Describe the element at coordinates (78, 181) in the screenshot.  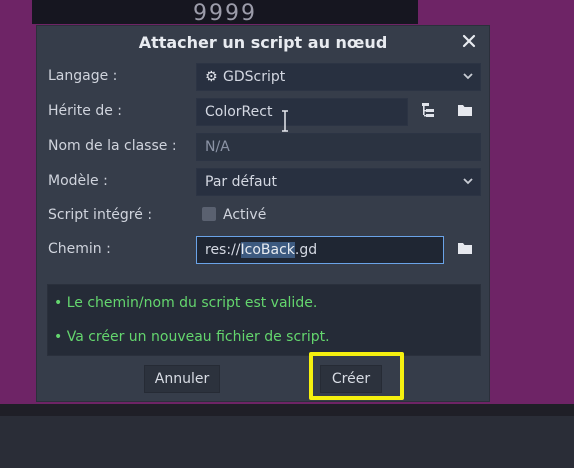
I see `template-label: Modèle :` at that location.